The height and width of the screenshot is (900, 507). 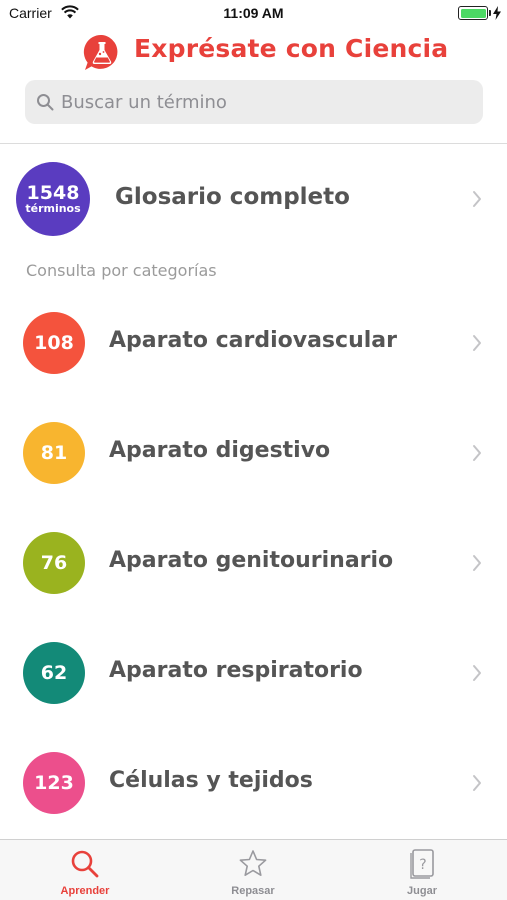 I want to click on category-count-badge: 76, so click(x=54, y=563).